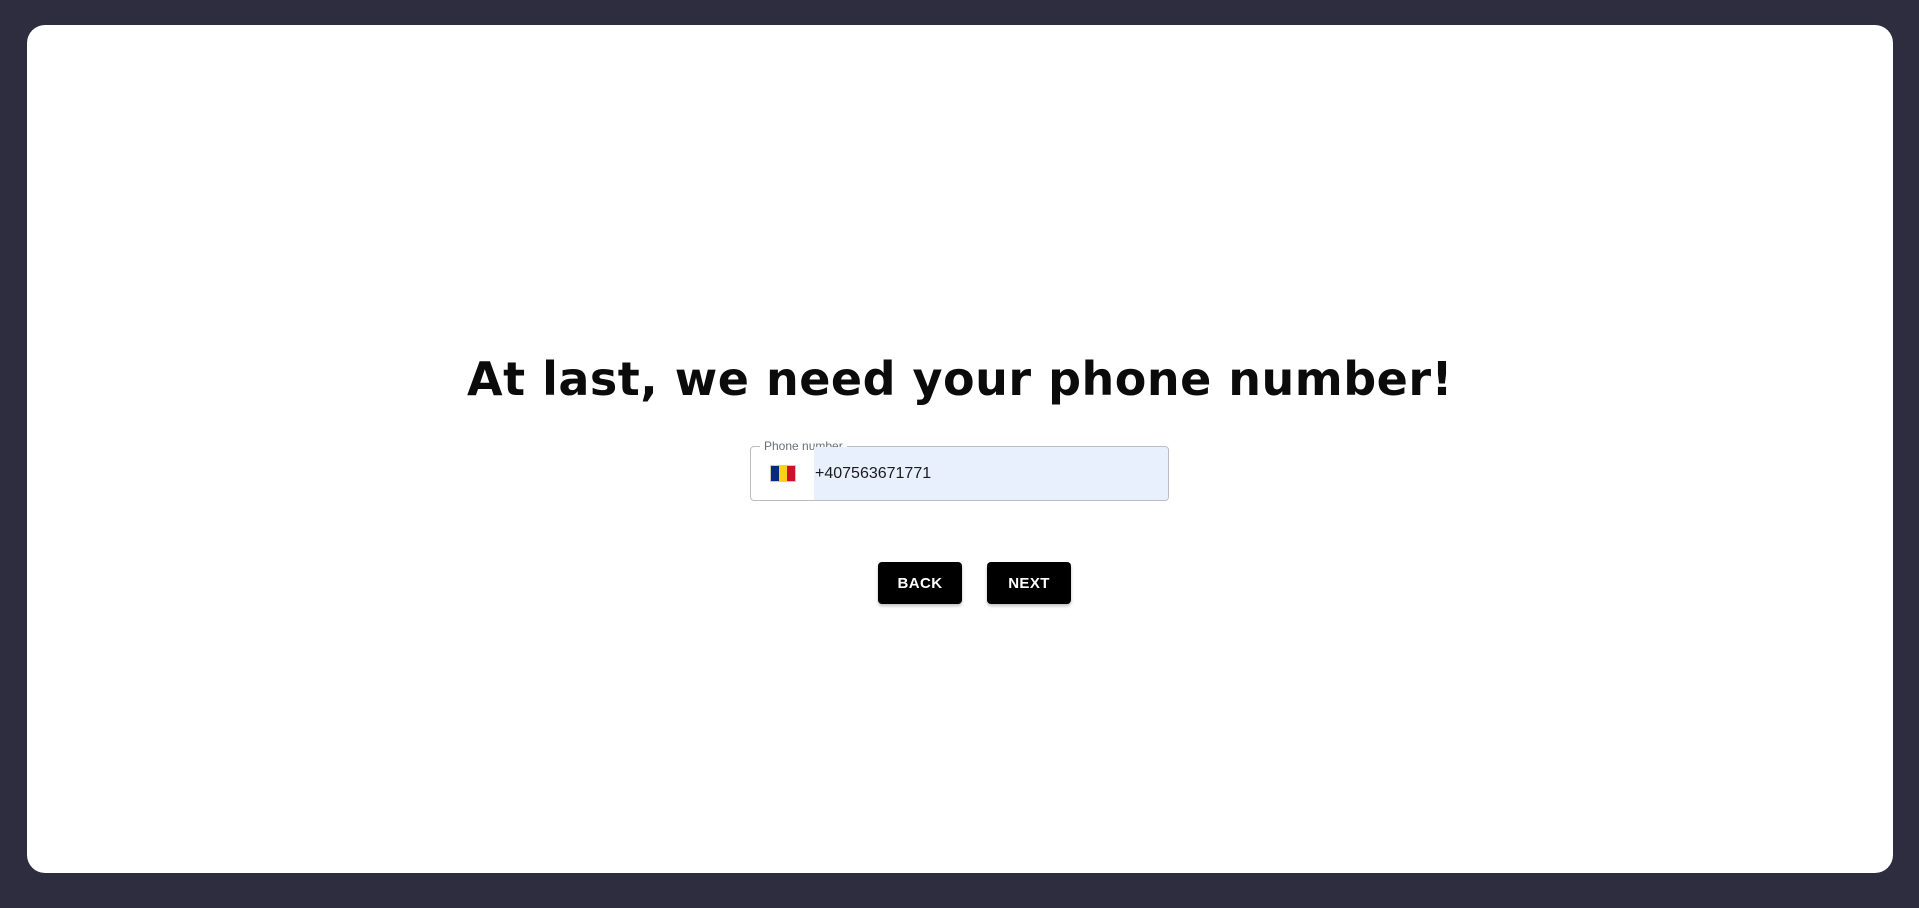  Describe the element at coordinates (1029, 583) in the screenshot. I see `next-button: NEXT` at that location.